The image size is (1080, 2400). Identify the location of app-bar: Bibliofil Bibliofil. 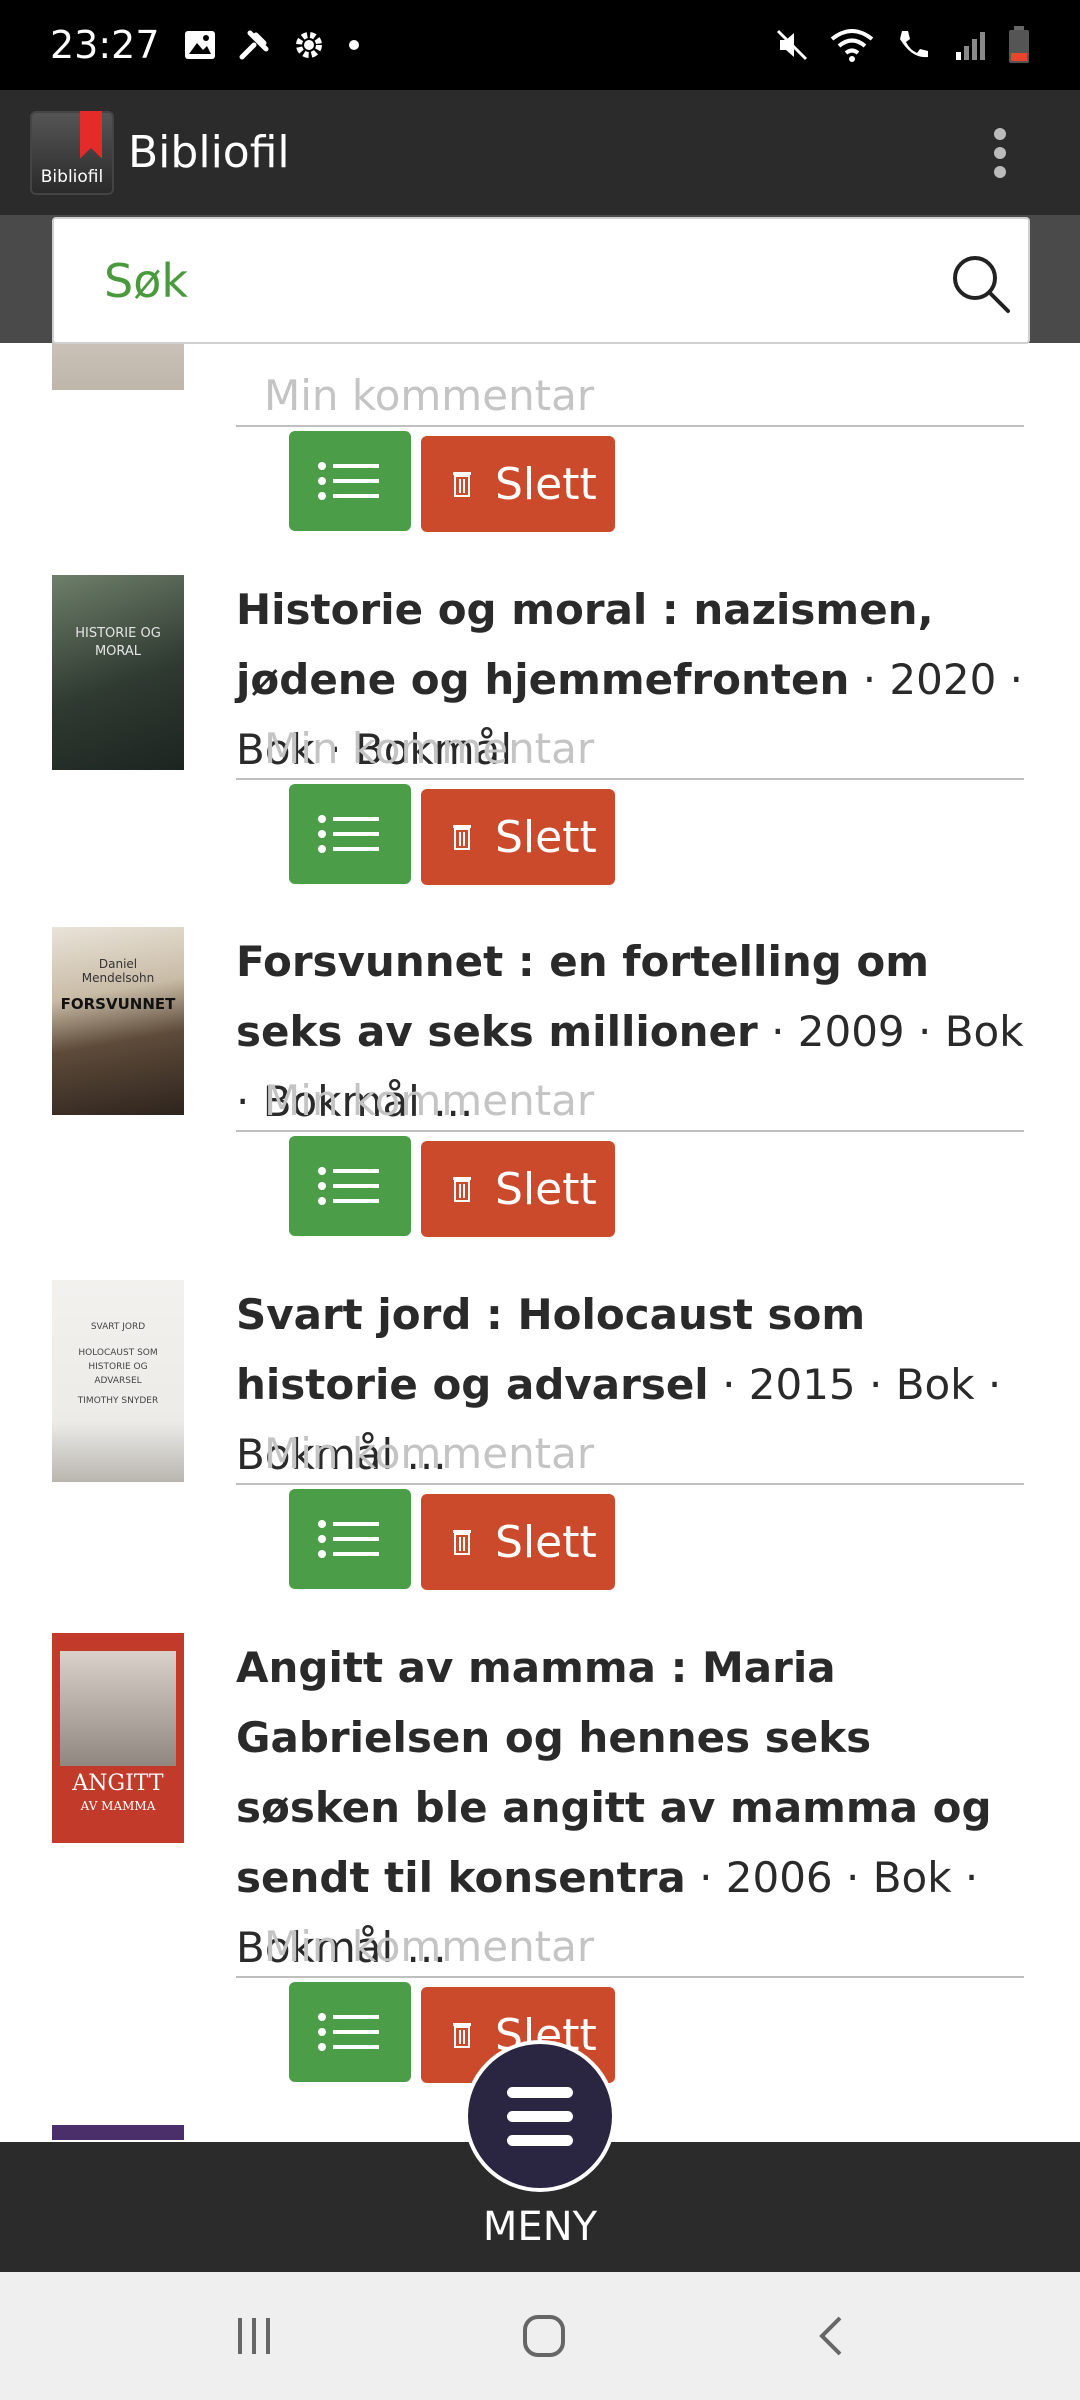
(540, 152).